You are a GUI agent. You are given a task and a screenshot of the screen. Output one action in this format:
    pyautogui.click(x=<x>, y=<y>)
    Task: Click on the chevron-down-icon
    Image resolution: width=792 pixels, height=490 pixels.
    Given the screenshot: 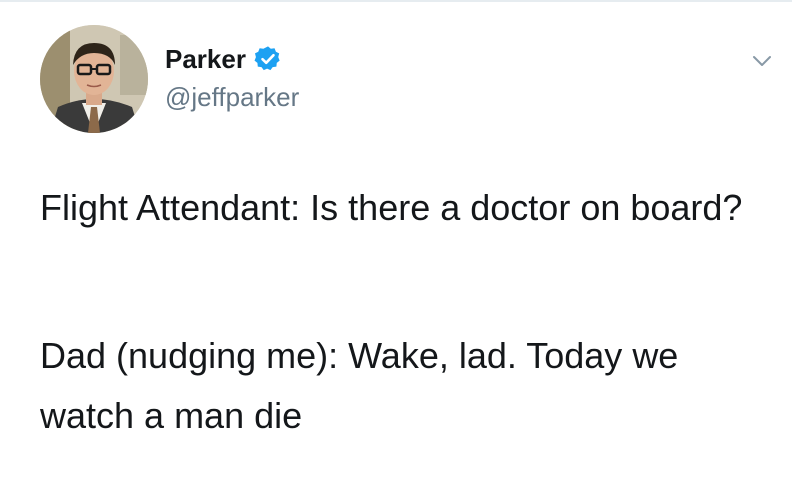 What is the action you would take?
    pyautogui.click(x=762, y=61)
    